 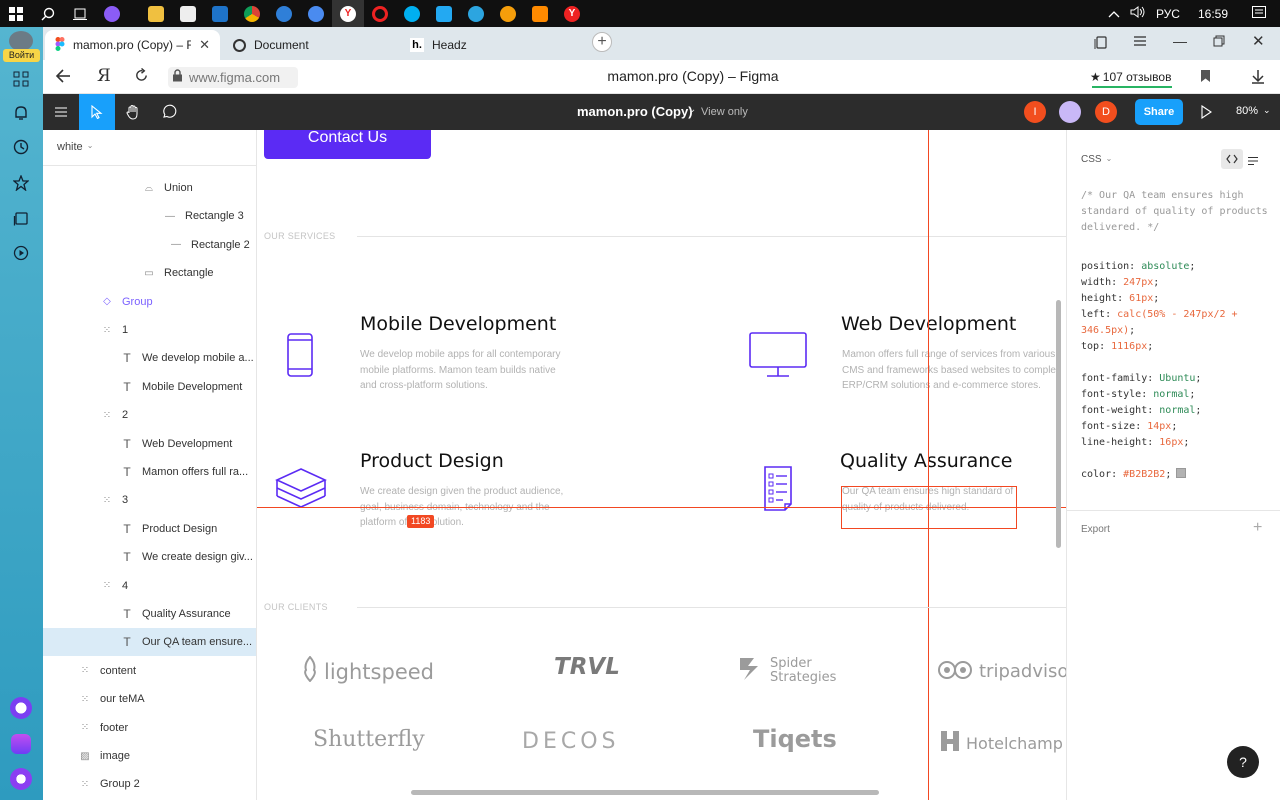 I want to click on layer-row: ⌓ Union, so click(x=149, y=188).